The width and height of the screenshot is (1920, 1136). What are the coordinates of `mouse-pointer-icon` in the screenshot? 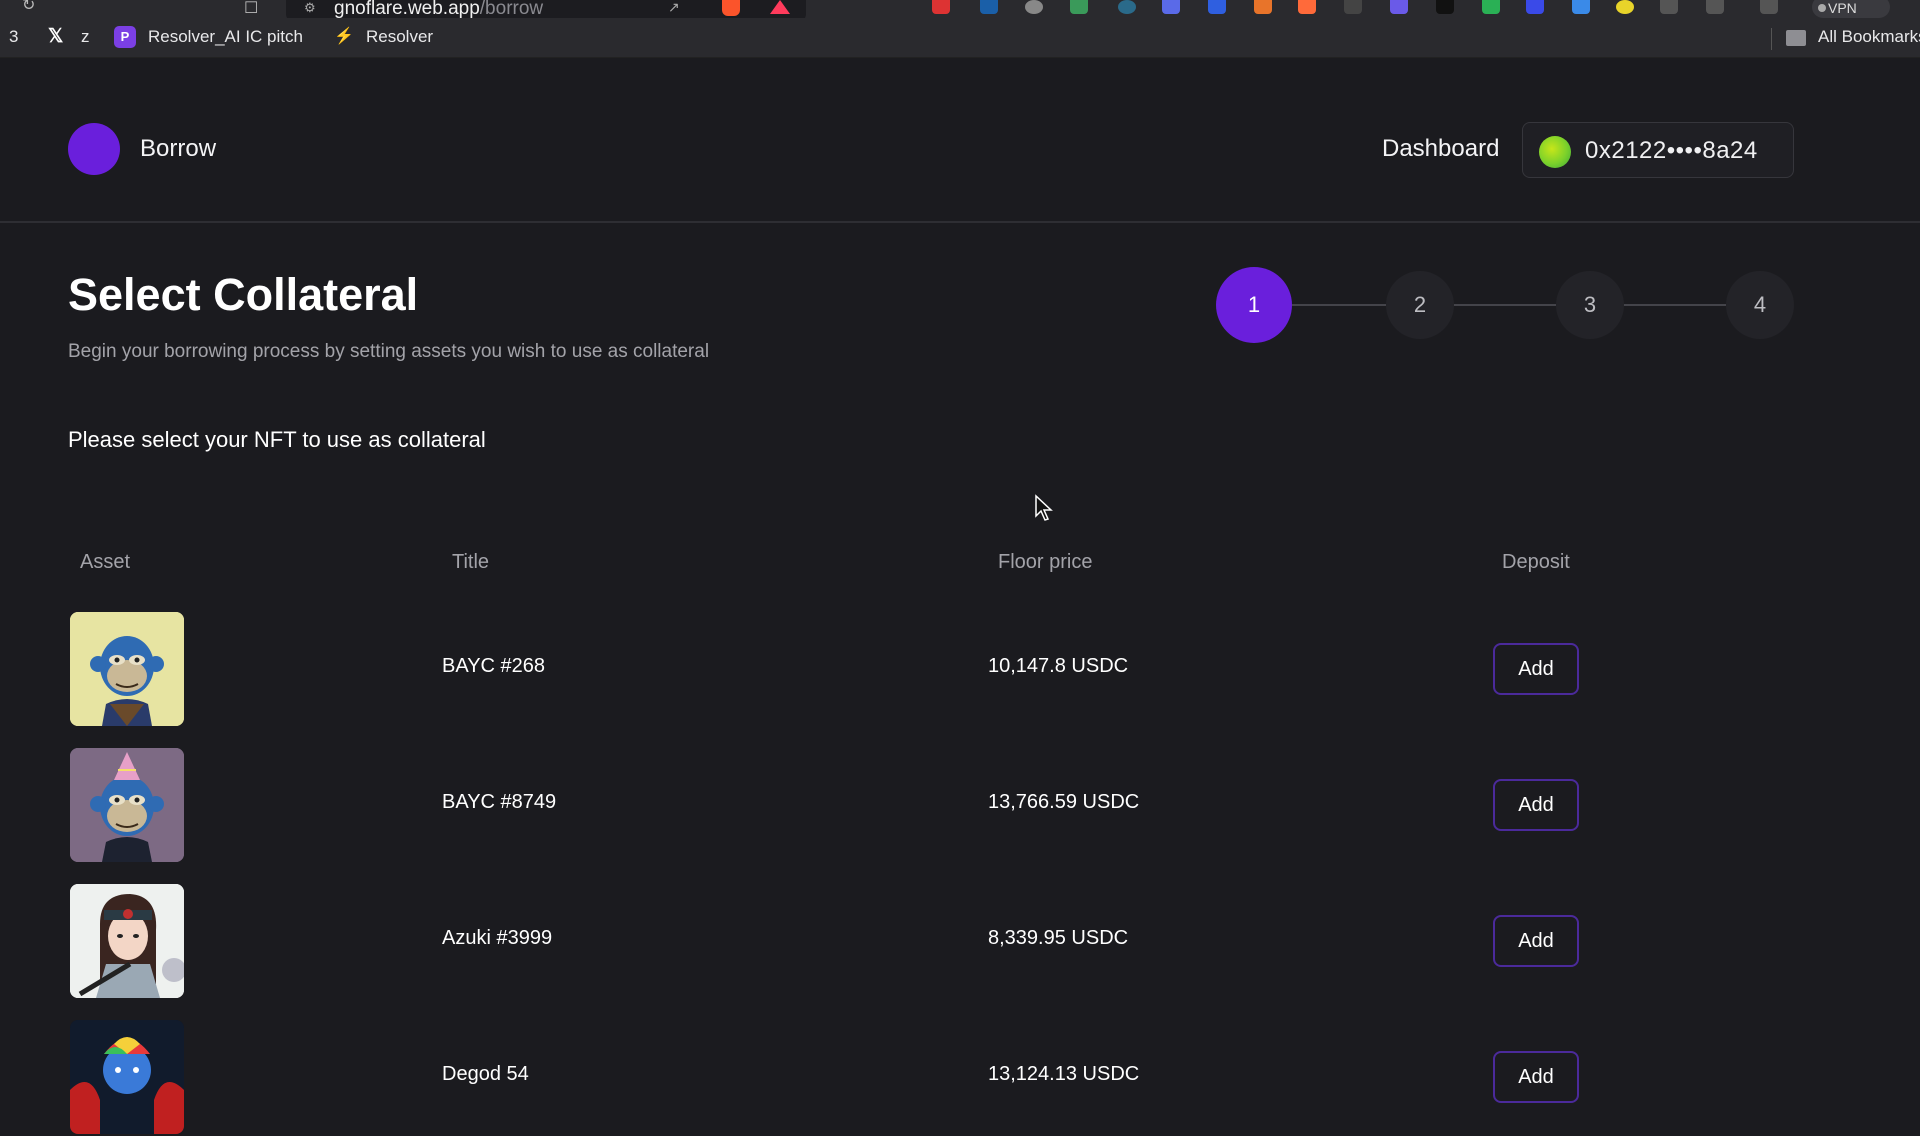 It's located at (1044, 507).